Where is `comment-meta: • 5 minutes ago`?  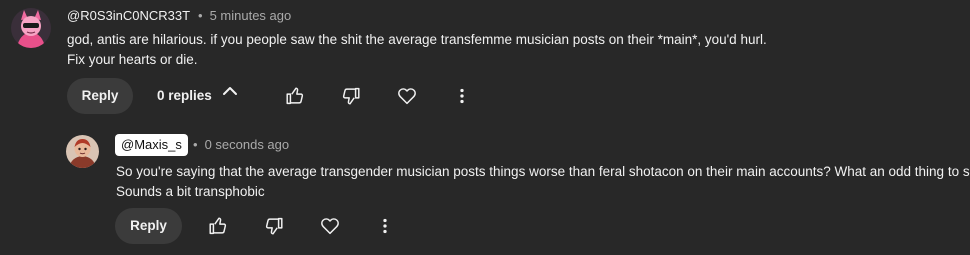 comment-meta: • 5 minutes ago is located at coordinates (241, 16).